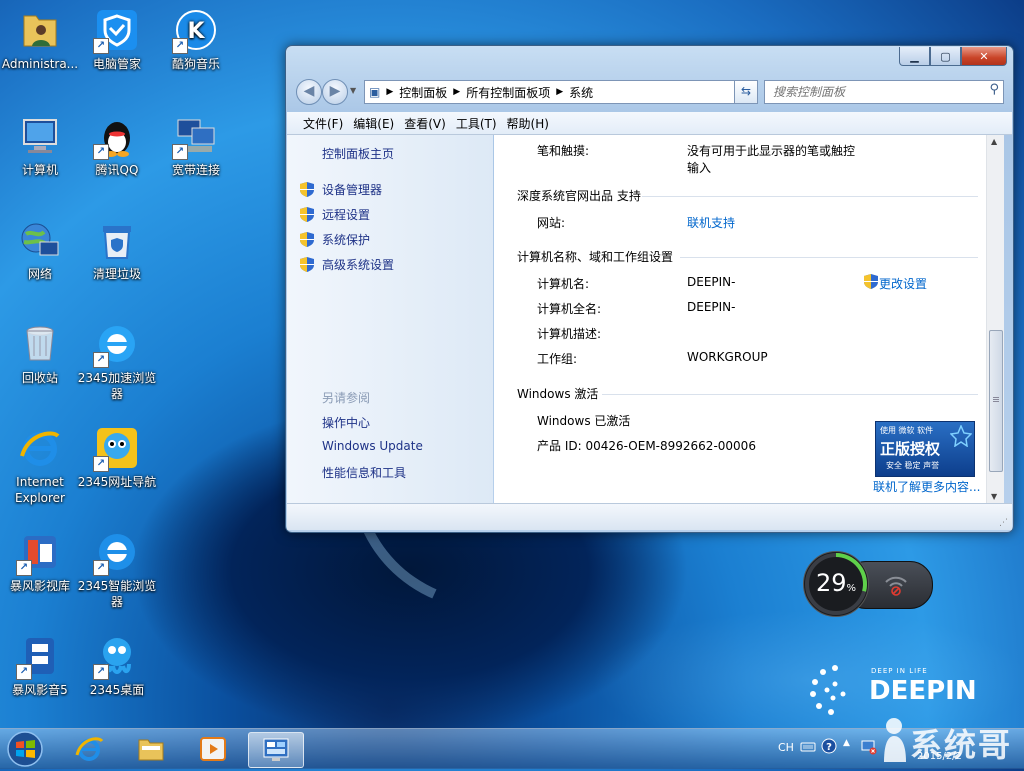 This screenshot has width=1024, height=771. I want to click on pen-touch-value-line1: 没有可用于此显示器的笔或触控, so click(771, 151).